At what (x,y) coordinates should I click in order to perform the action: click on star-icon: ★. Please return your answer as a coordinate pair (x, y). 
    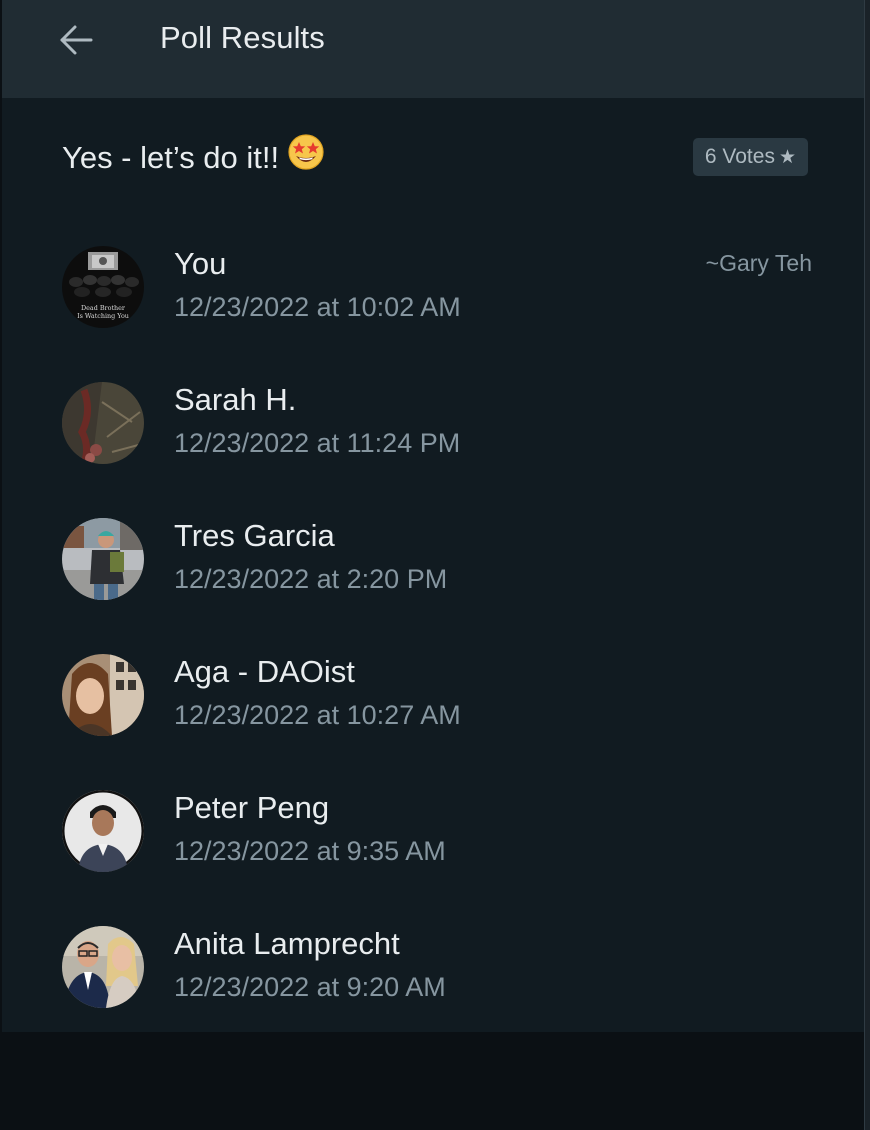
    Looking at the image, I should click on (787, 157).